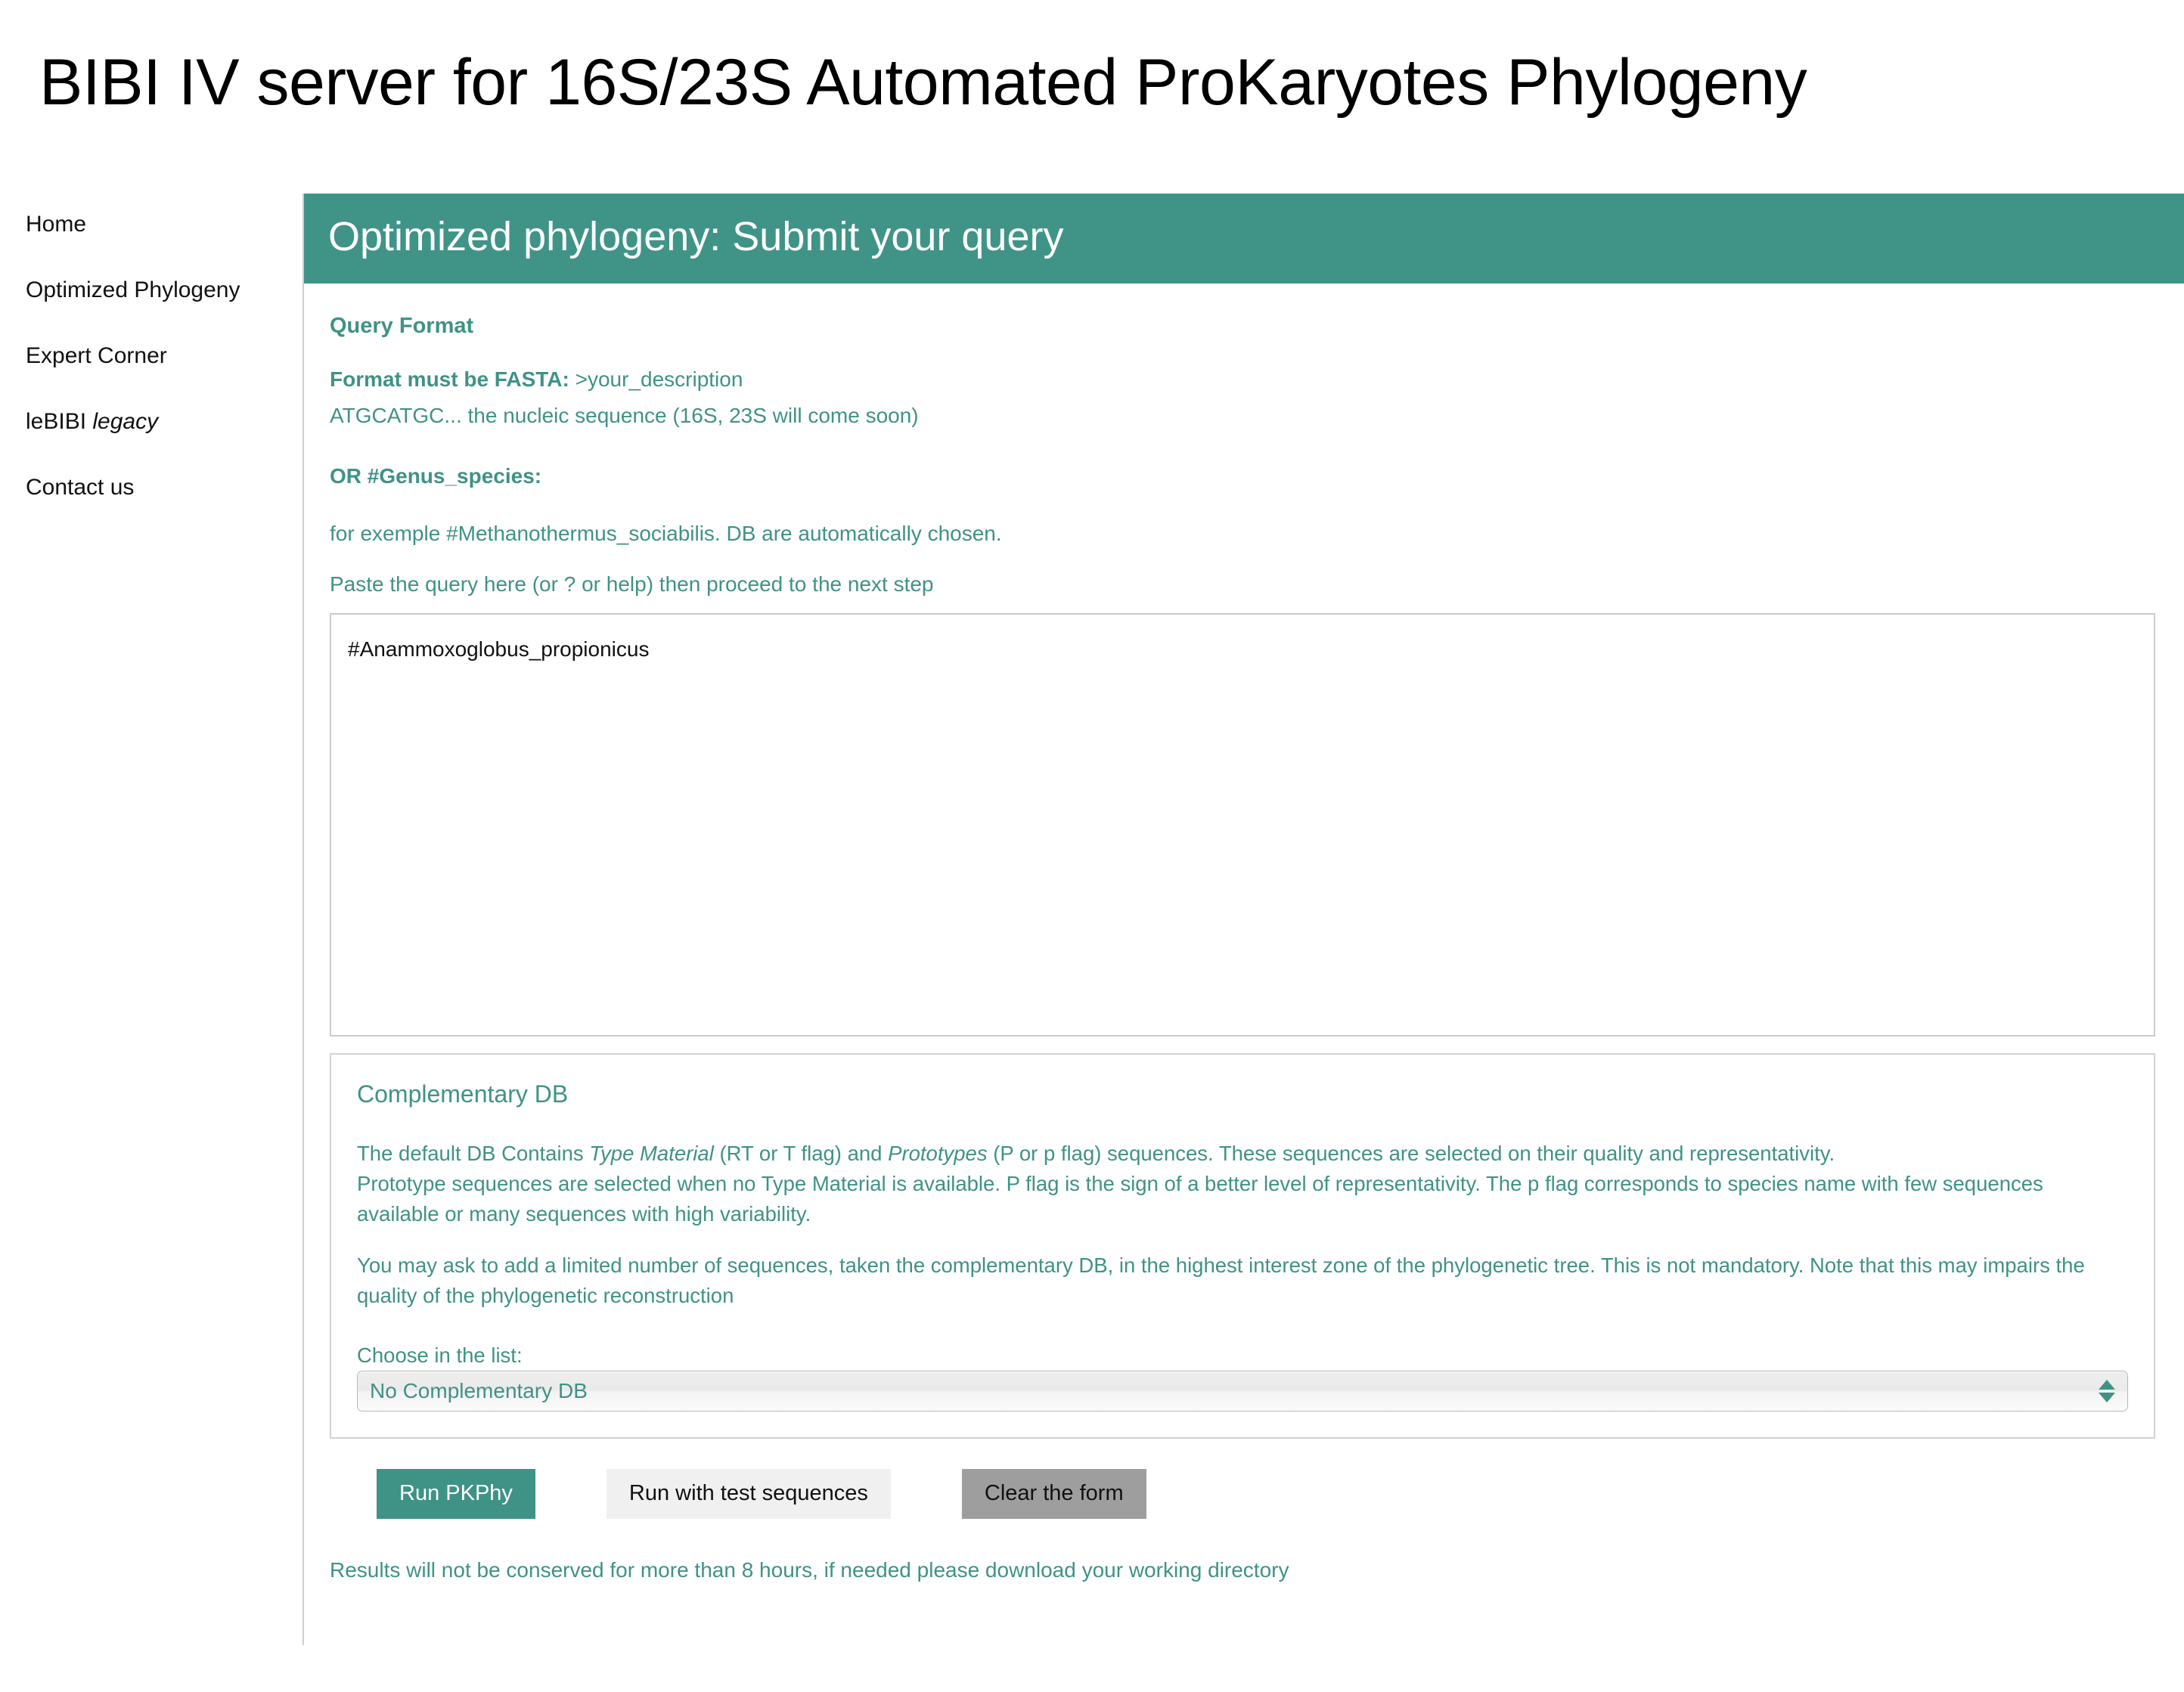 This screenshot has width=2184, height=1692. What do you see at coordinates (748, 1494) in the screenshot?
I see `run-with-test-sequences-button: Run with test sequences` at bounding box center [748, 1494].